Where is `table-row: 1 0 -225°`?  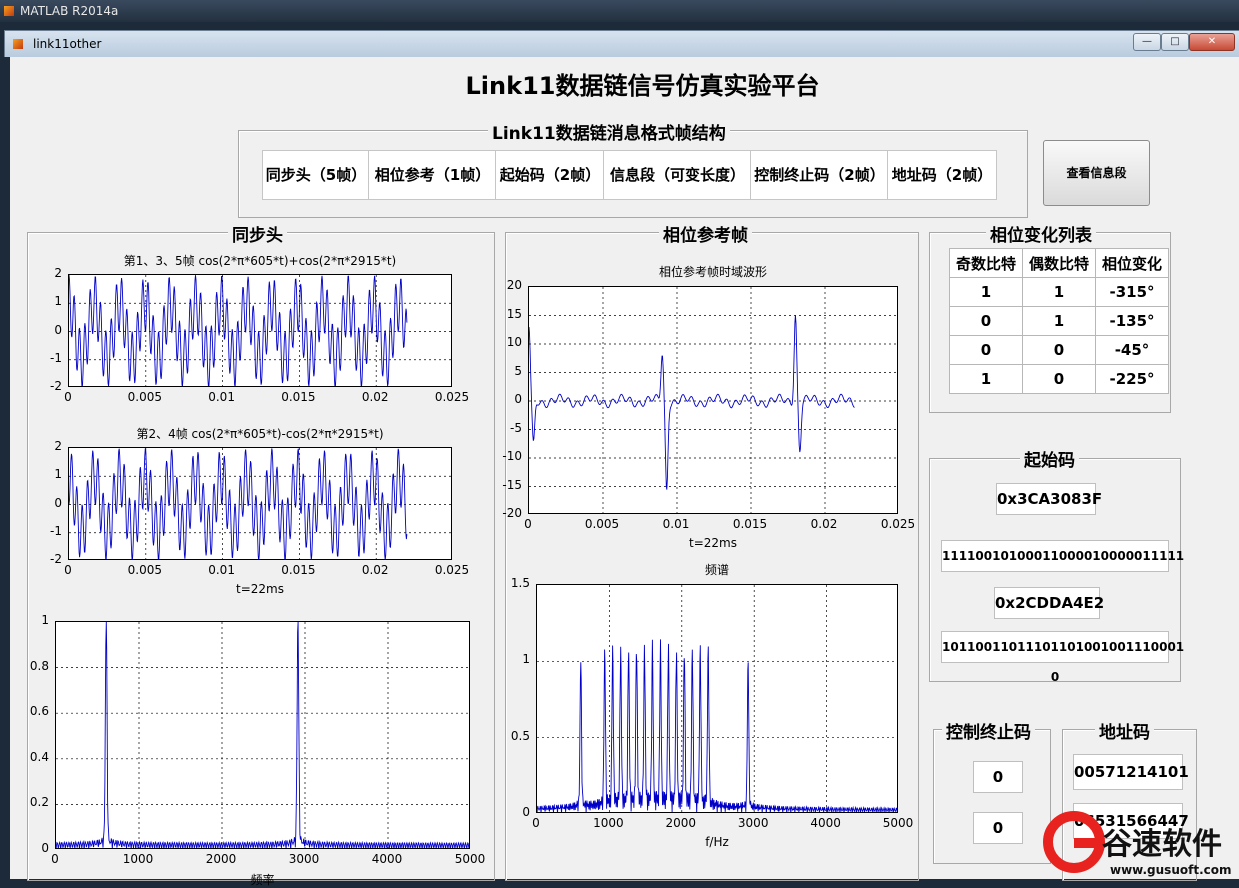 table-row: 1 0 -225° is located at coordinates (1059, 379).